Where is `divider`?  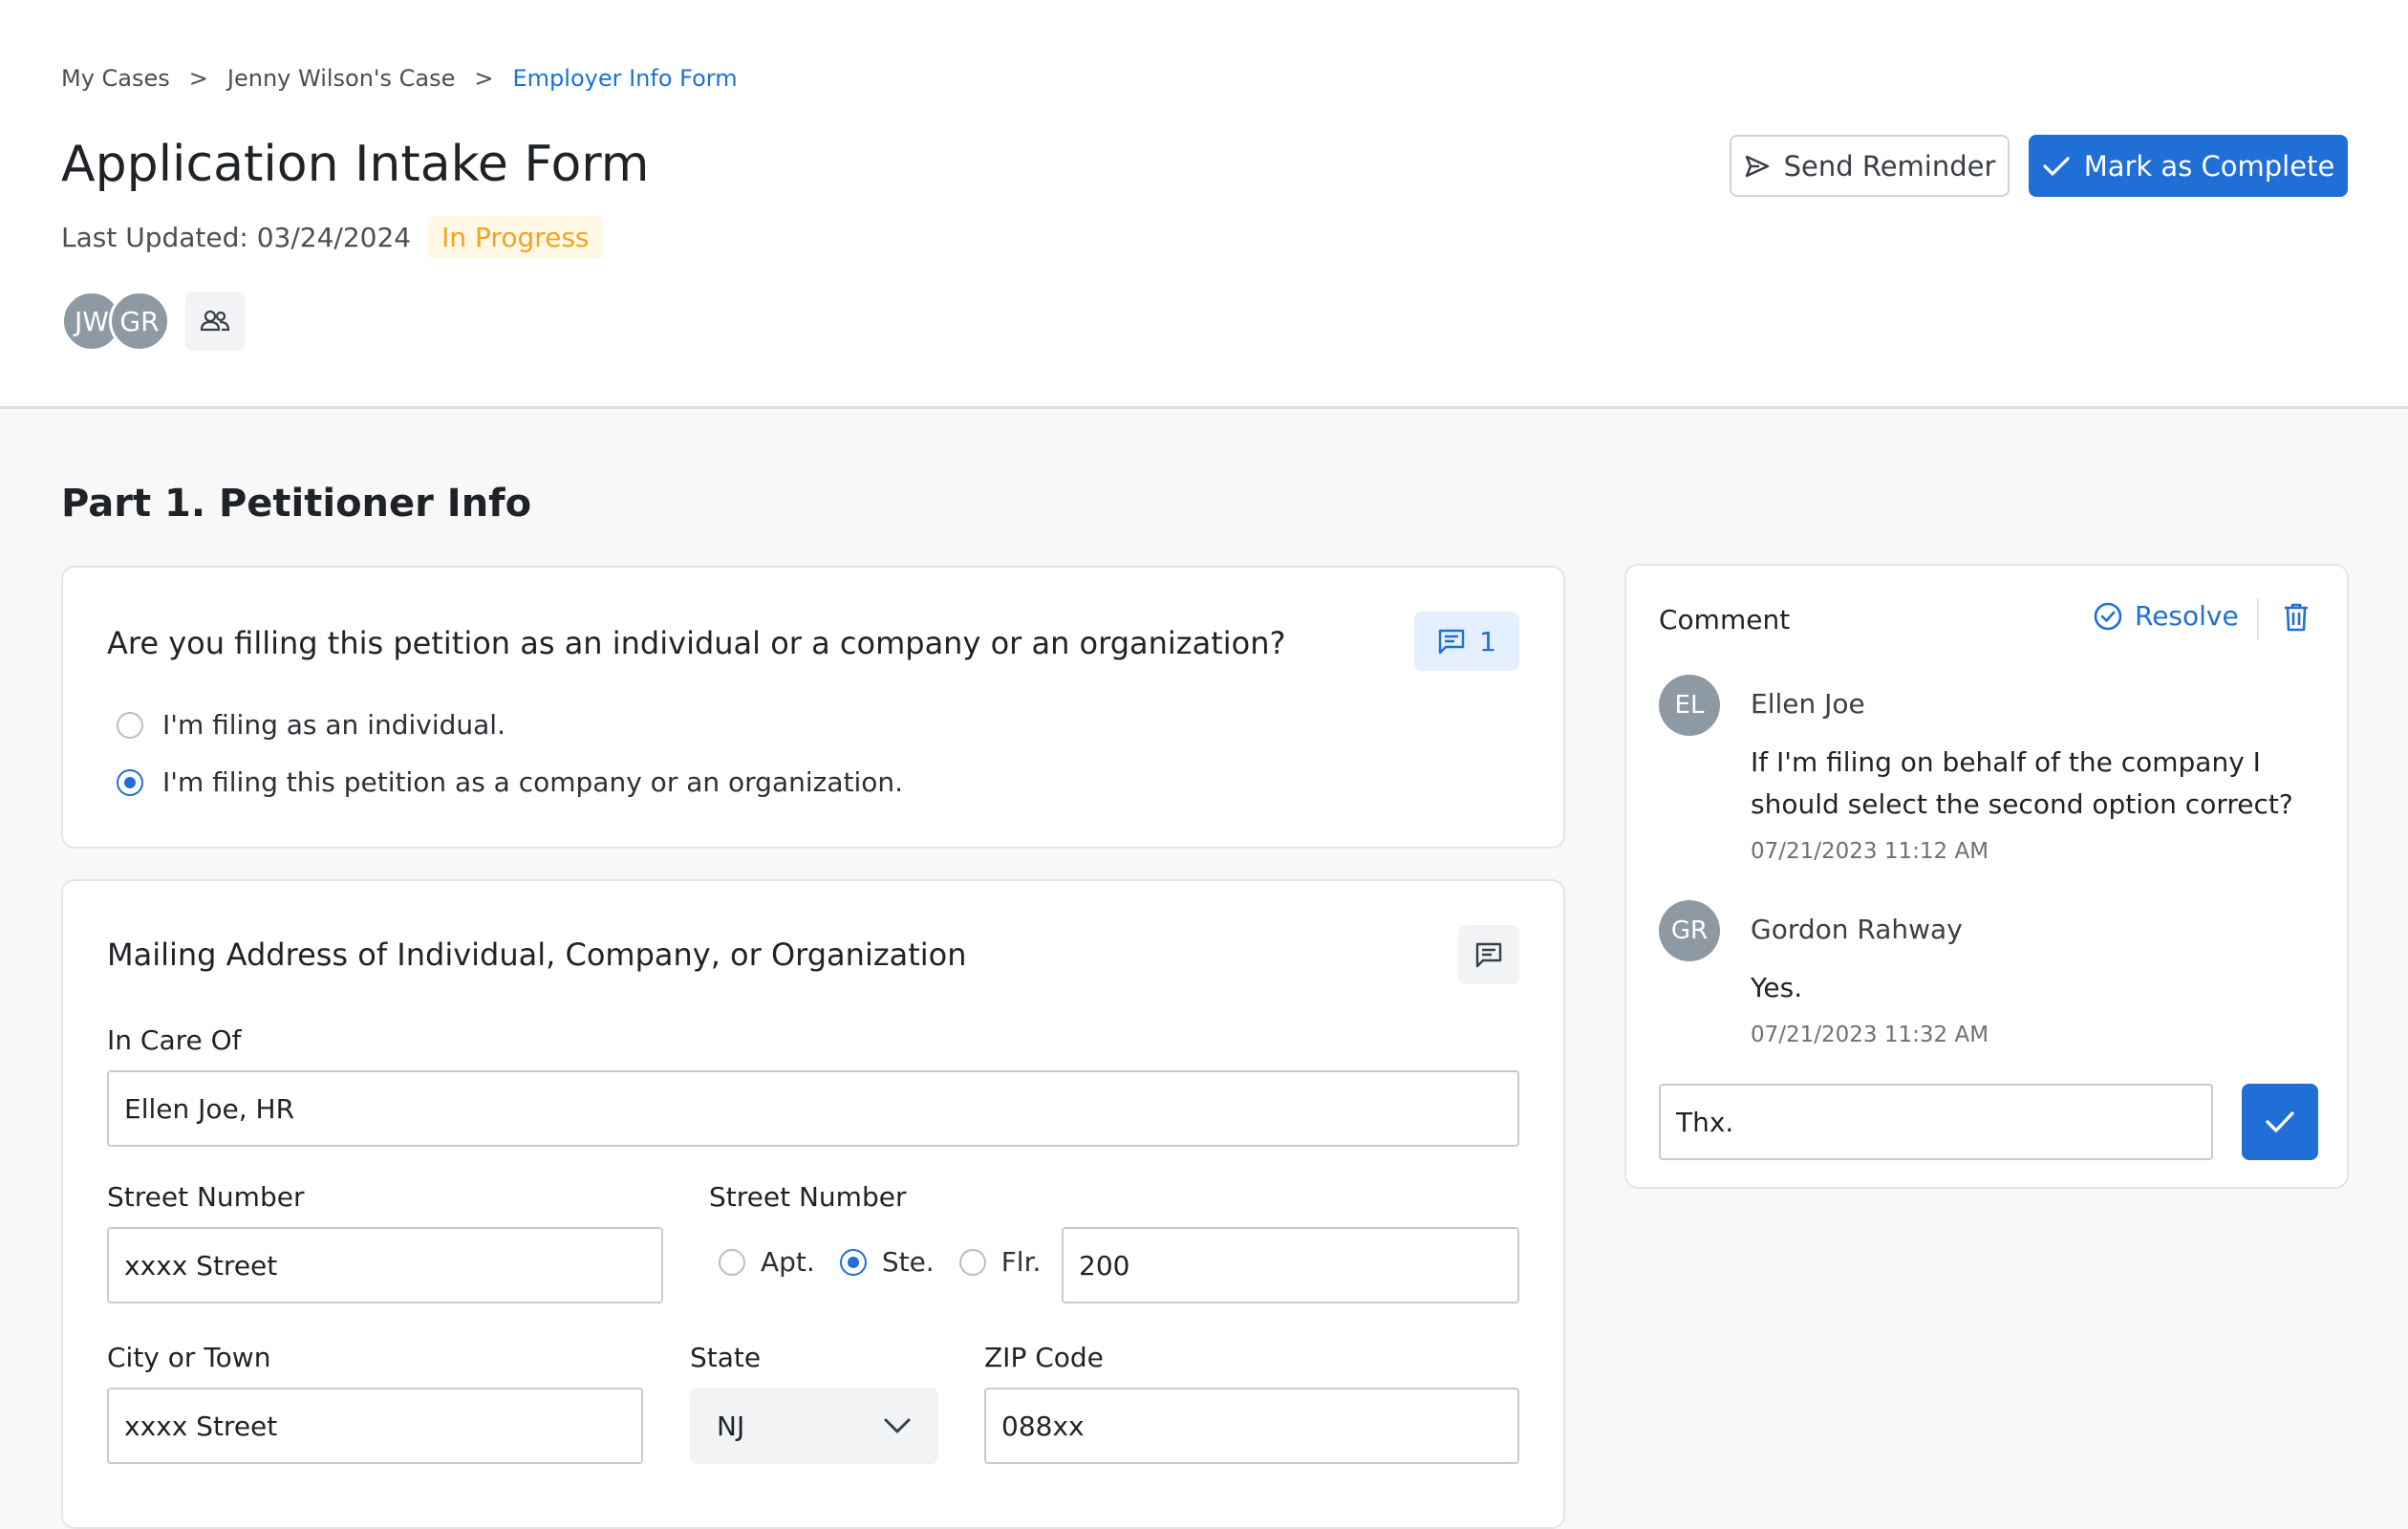 divider is located at coordinates (2258, 619).